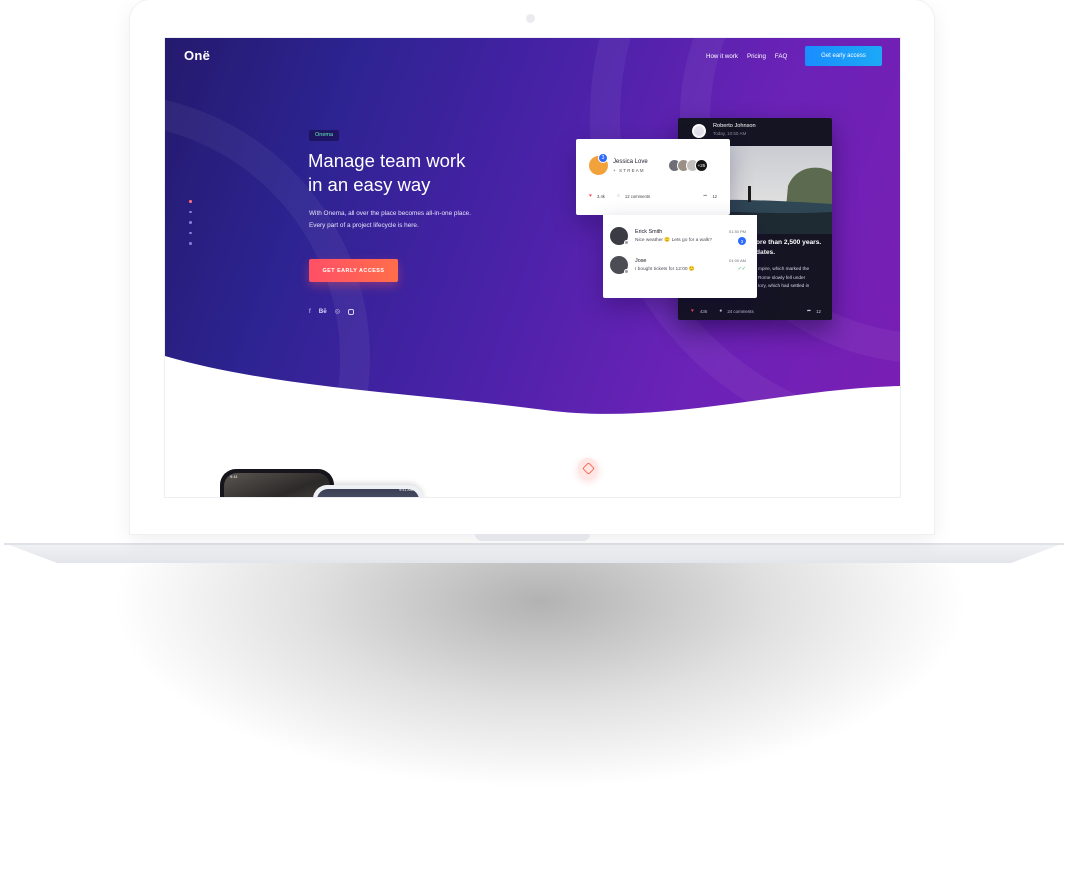 Image resolution: width=1074 pixels, height=887 pixels. What do you see at coordinates (737, 260) in the screenshot?
I see `chat-message-time: 01:00 AM` at bounding box center [737, 260].